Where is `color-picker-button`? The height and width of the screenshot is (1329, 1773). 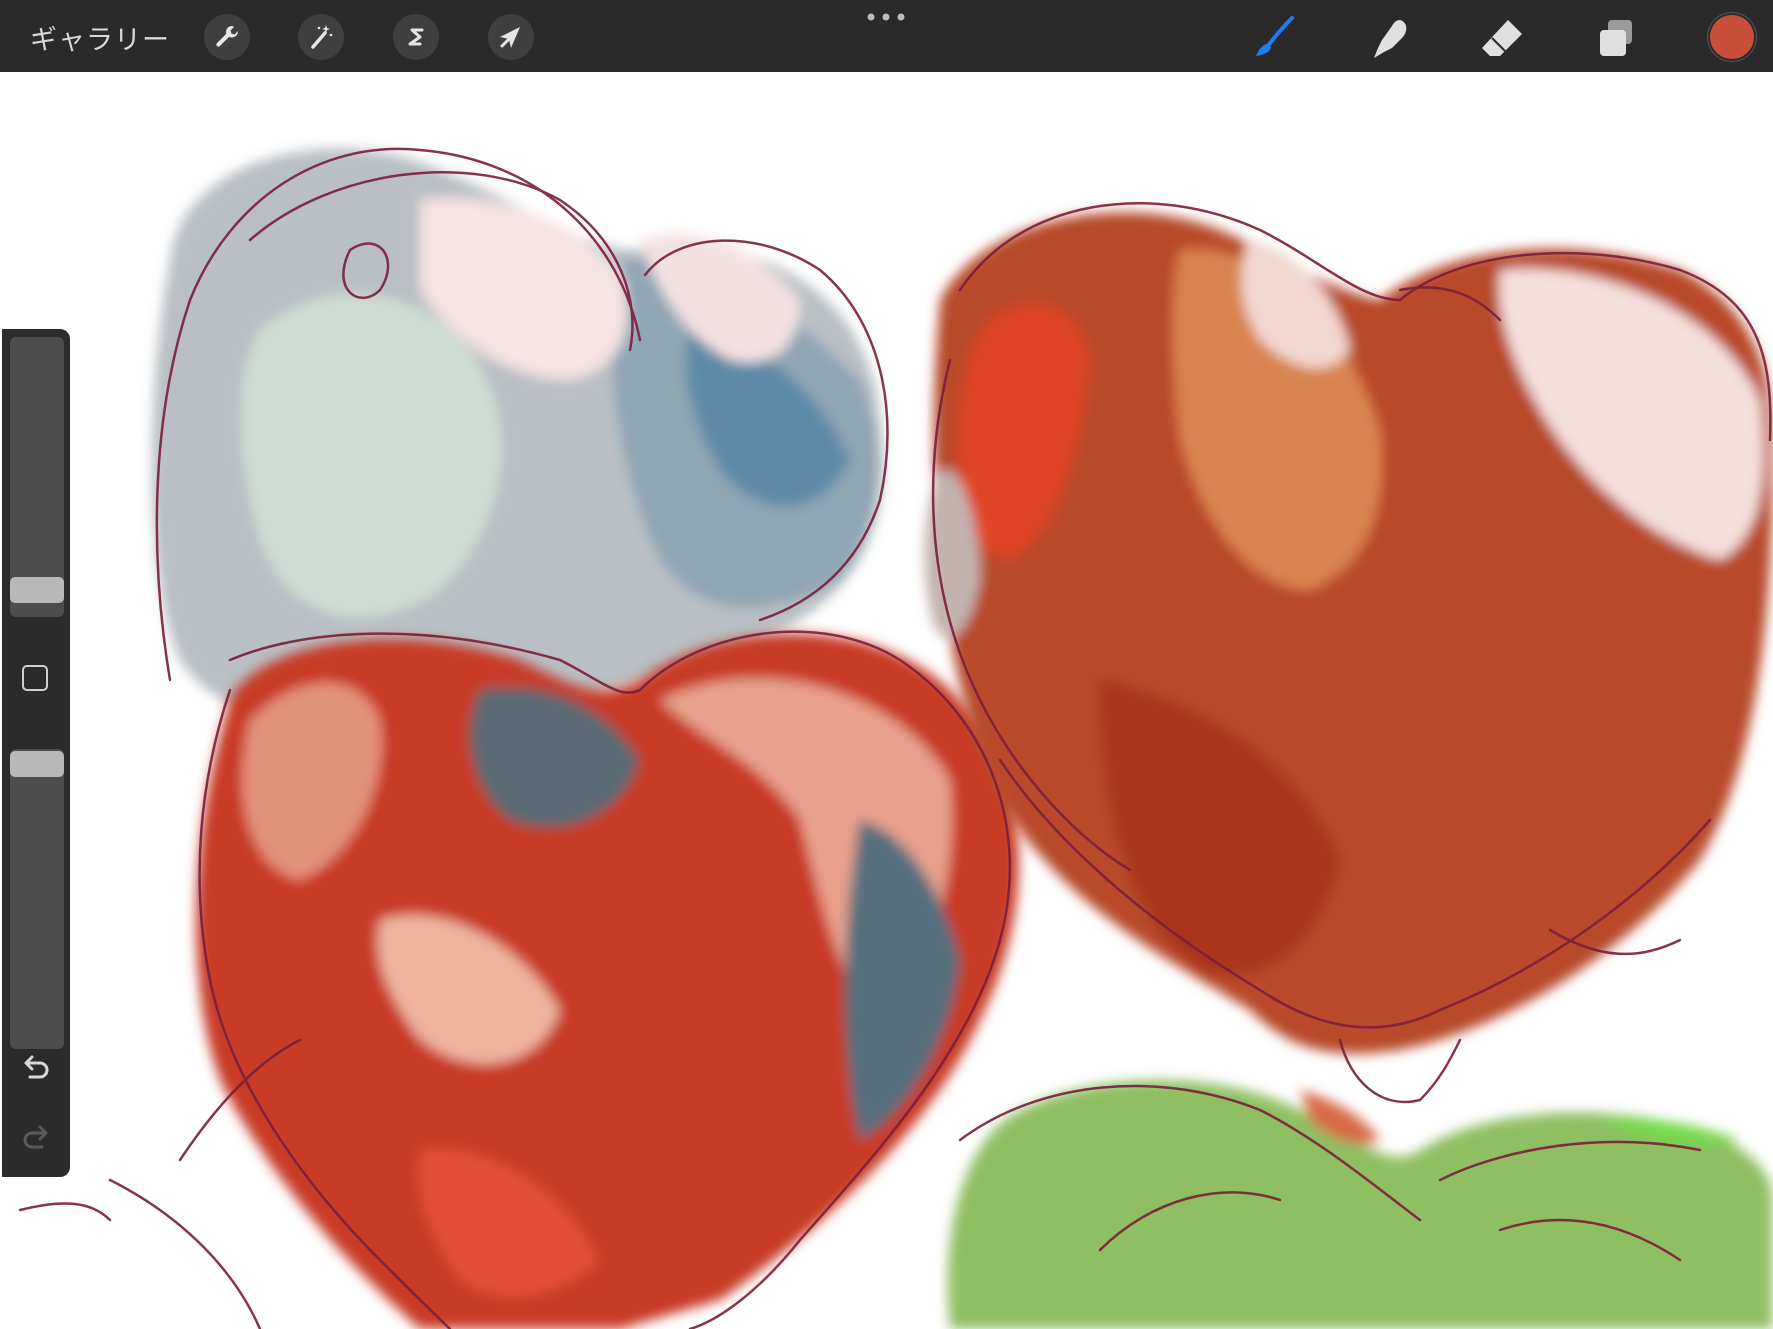
color-picker-button is located at coordinates (1732, 37).